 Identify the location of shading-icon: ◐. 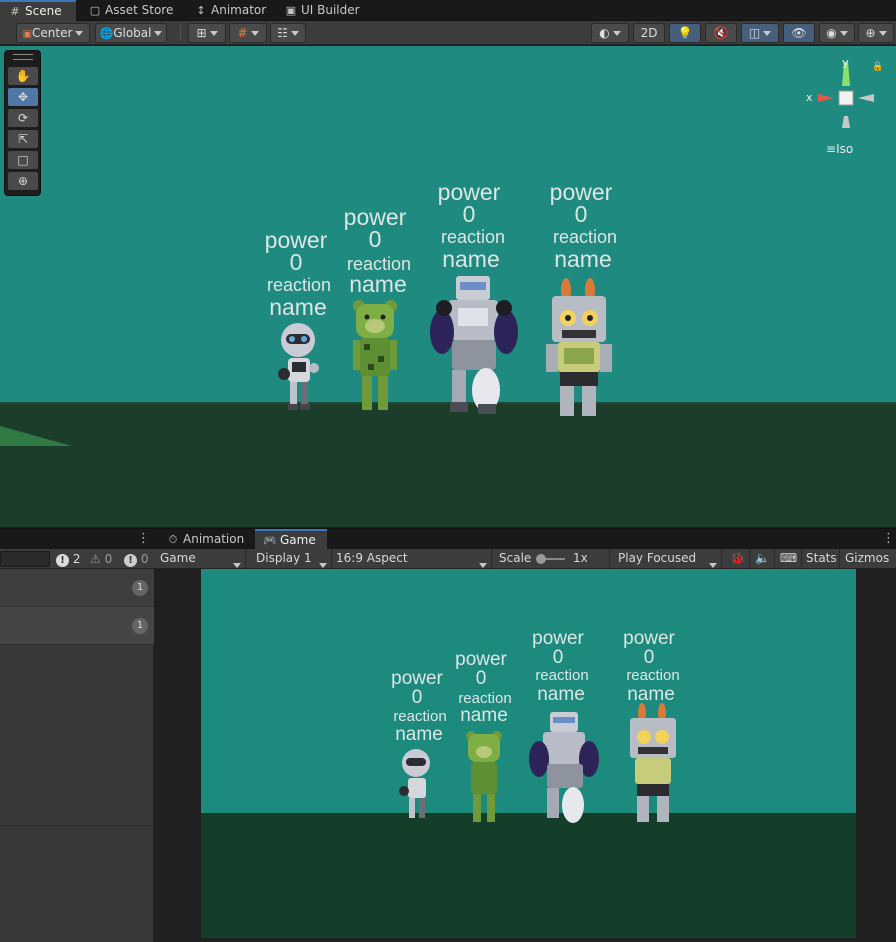
(604, 33).